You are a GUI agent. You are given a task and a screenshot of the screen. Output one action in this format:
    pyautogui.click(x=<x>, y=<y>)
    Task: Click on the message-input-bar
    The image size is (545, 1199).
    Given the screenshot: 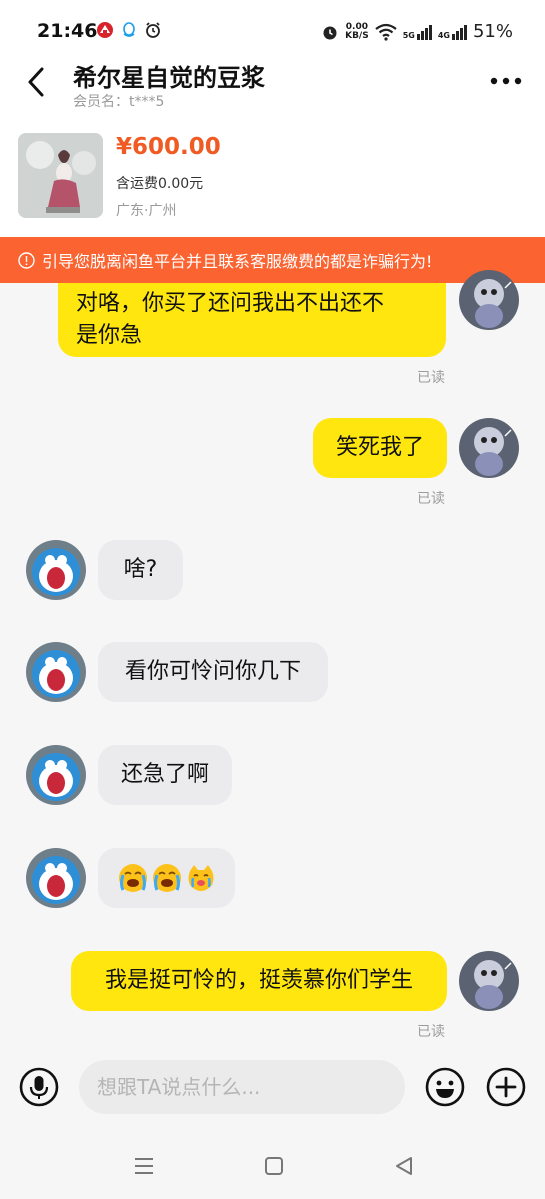 What is the action you would take?
    pyautogui.click(x=272, y=1089)
    